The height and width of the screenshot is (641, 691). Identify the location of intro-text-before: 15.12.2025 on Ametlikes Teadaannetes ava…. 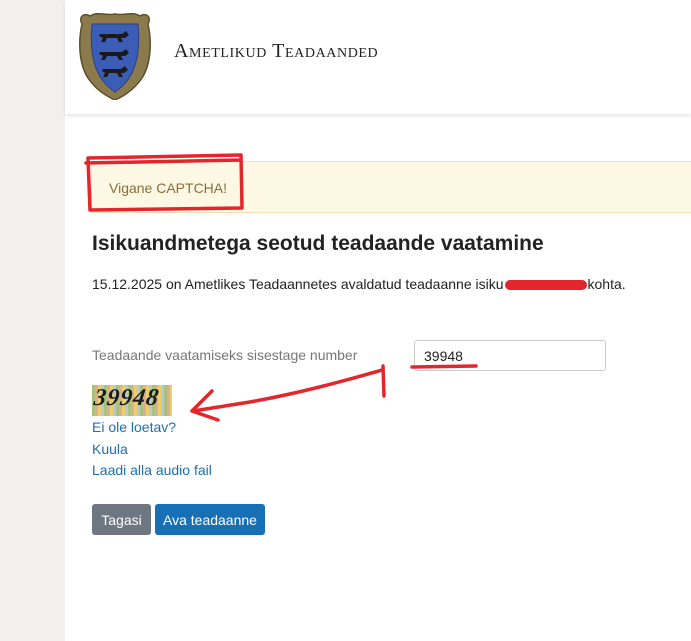
(298, 284).